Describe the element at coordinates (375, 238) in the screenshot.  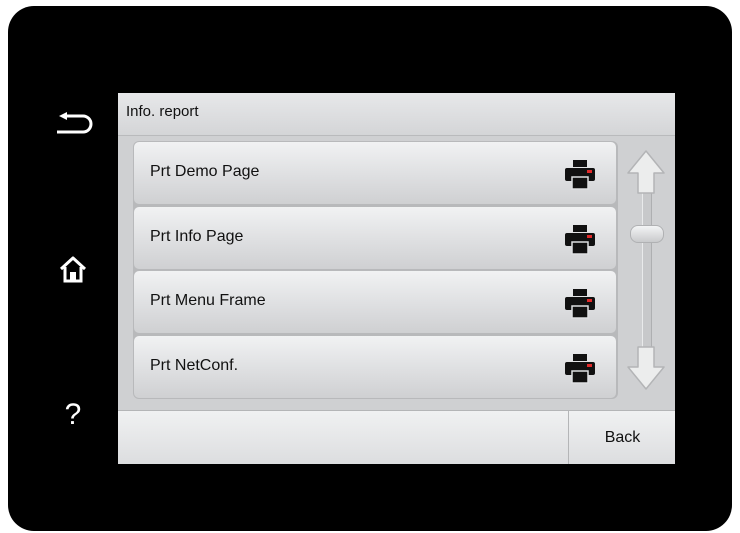
I see `list-item-prt-info-page: Prt Info Page` at that location.